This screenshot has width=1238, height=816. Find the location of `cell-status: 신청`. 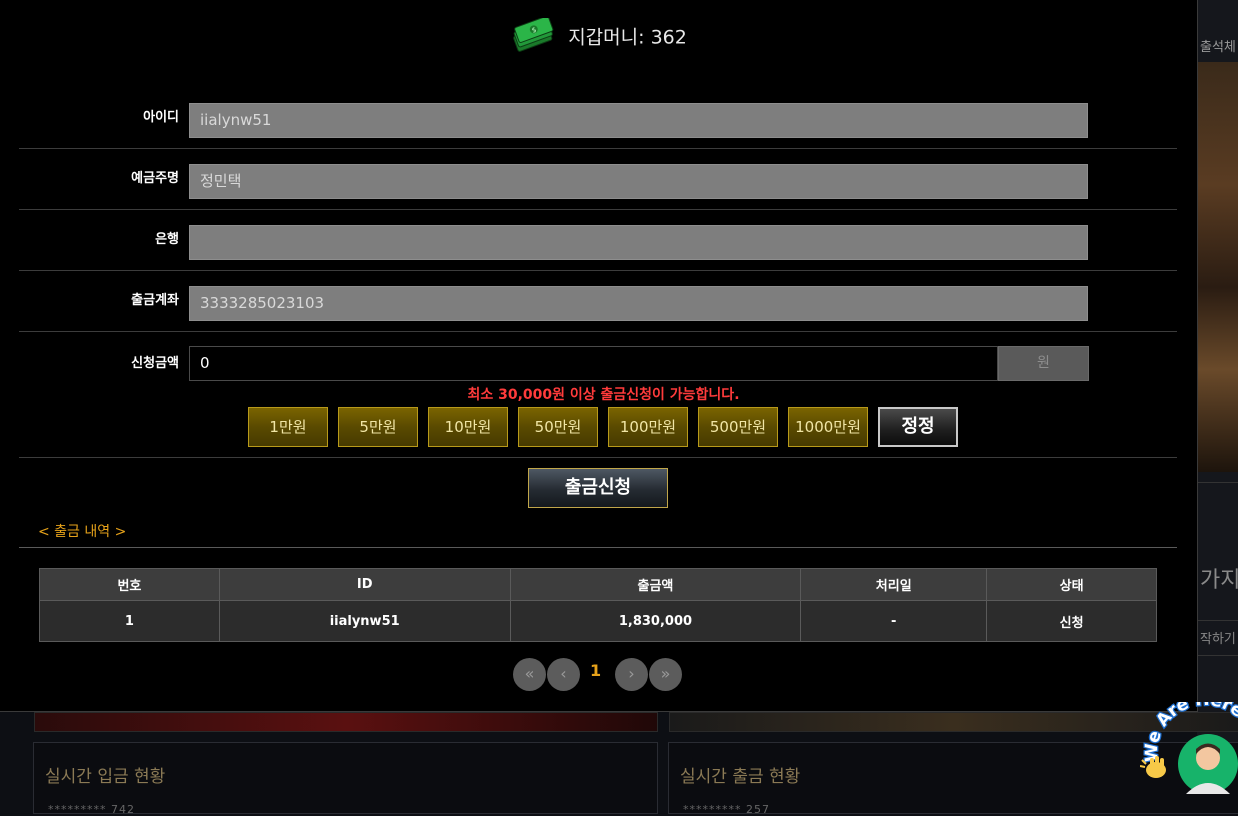

cell-status: 신청 is located at coordinates (1071, 621).